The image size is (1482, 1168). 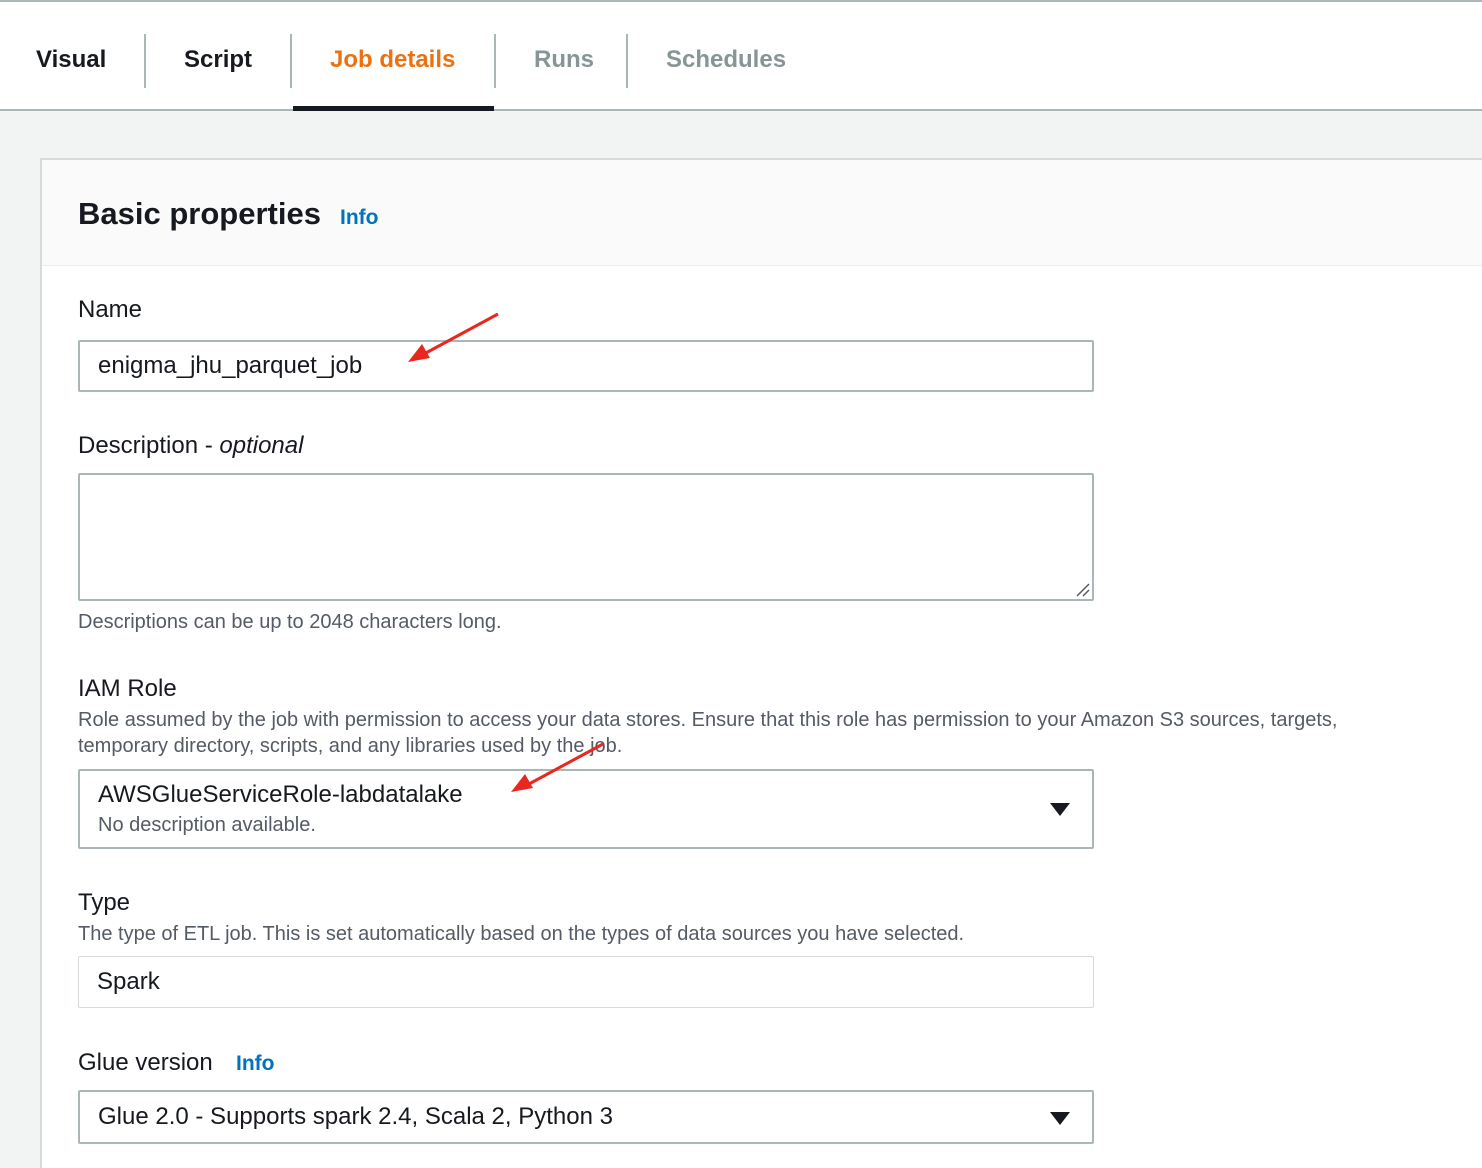 I want to click on tab-schedules: Schedules, so click(x=726, y=60).